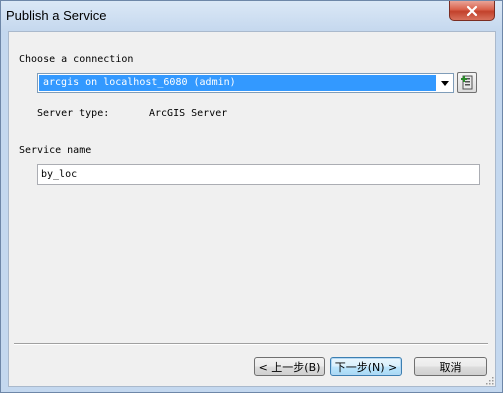 The image size is (503, 393). I want to click on service-name-input: by_loc, so click(258, 174).